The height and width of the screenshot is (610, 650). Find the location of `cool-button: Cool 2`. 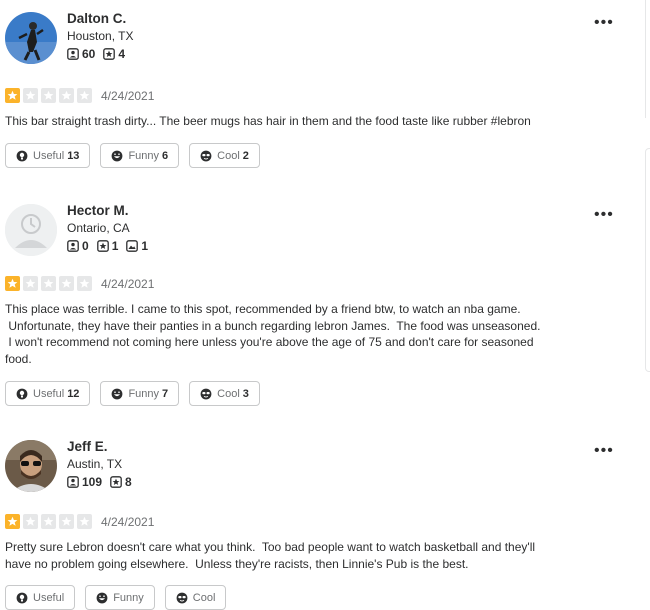

cool-button: Cool 2 is located at coordinates (224, 155).